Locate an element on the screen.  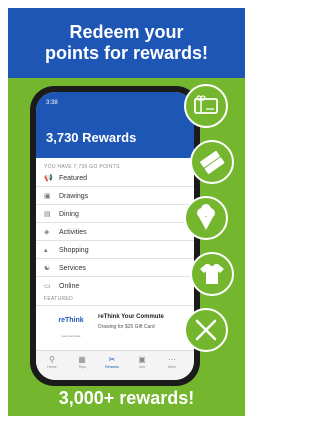
footer-headline: 3,000+ rewards! is located at coordinates (126, 398).